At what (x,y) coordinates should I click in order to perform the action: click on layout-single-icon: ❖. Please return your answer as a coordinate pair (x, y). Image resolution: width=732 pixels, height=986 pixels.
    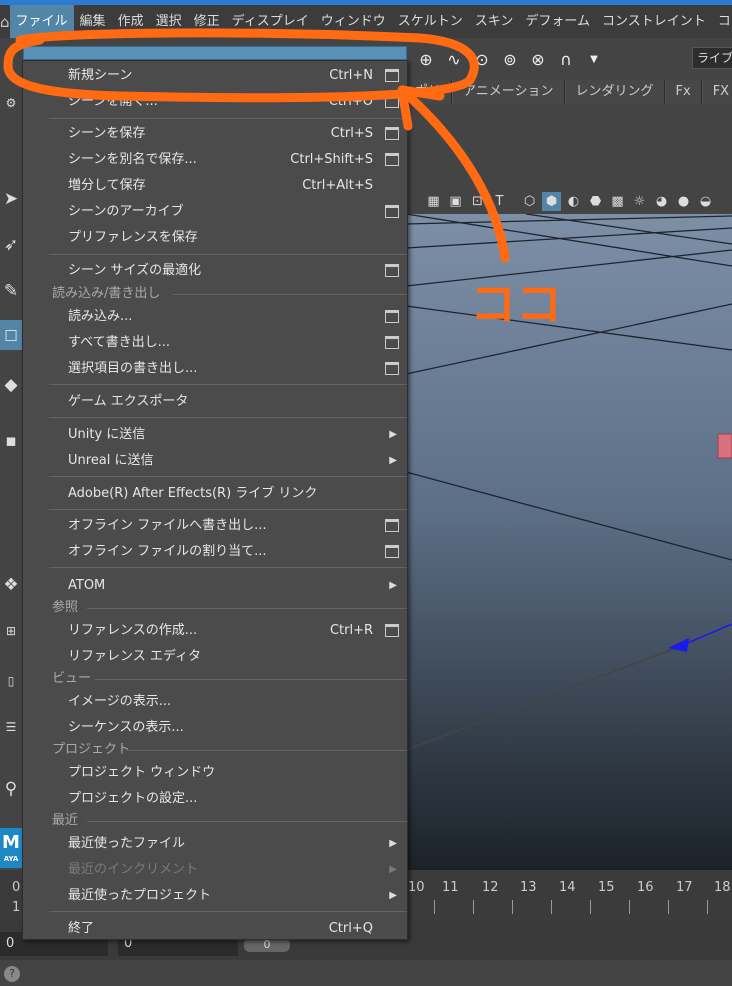
    Looking at the image, I should click on (11, 585).